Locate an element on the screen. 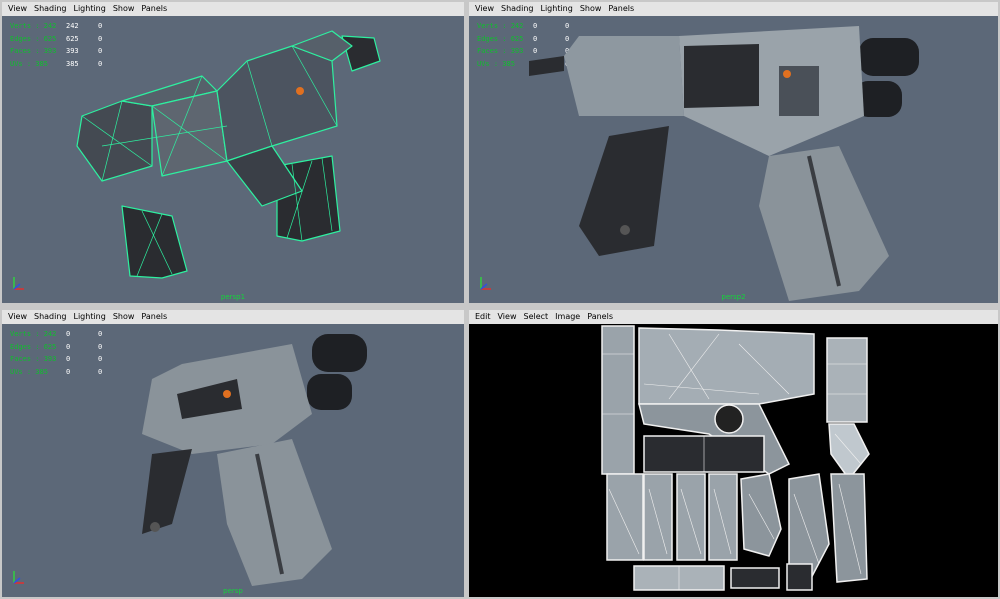 This screenshot has width=1000, height=599. menu-edit: Edit is located at coordinates (483, 317).